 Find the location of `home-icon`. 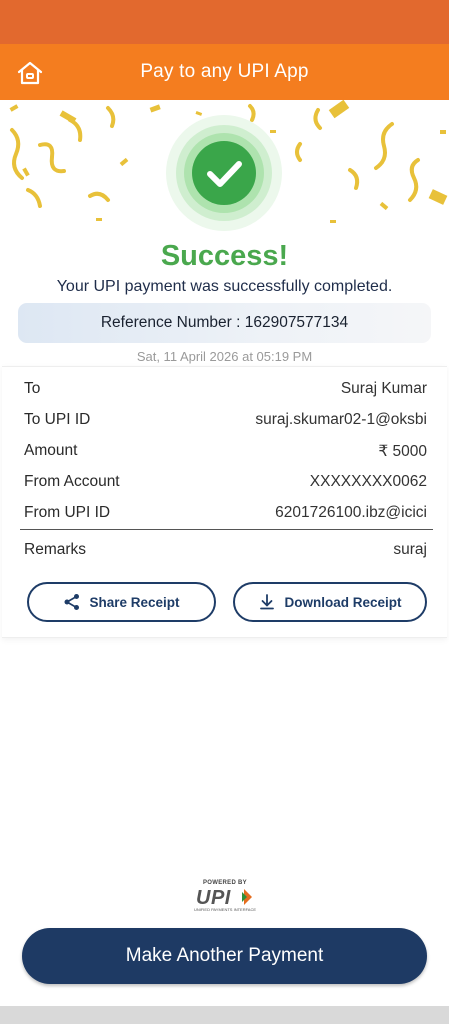

home-icon is located at coordinates (30, 73).